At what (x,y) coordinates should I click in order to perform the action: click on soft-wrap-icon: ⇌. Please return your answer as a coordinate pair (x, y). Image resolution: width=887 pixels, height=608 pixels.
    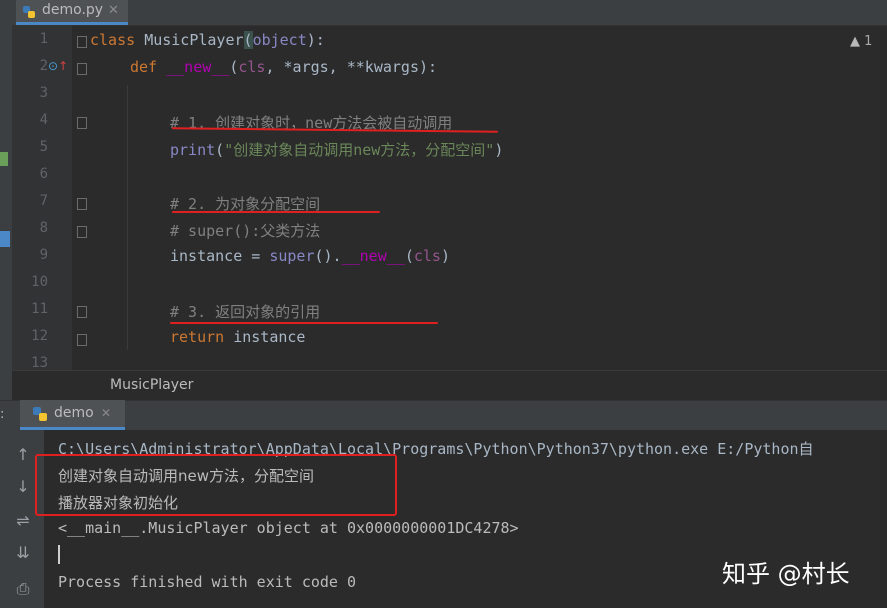
    Looking at the image, I should click on (23, 521).